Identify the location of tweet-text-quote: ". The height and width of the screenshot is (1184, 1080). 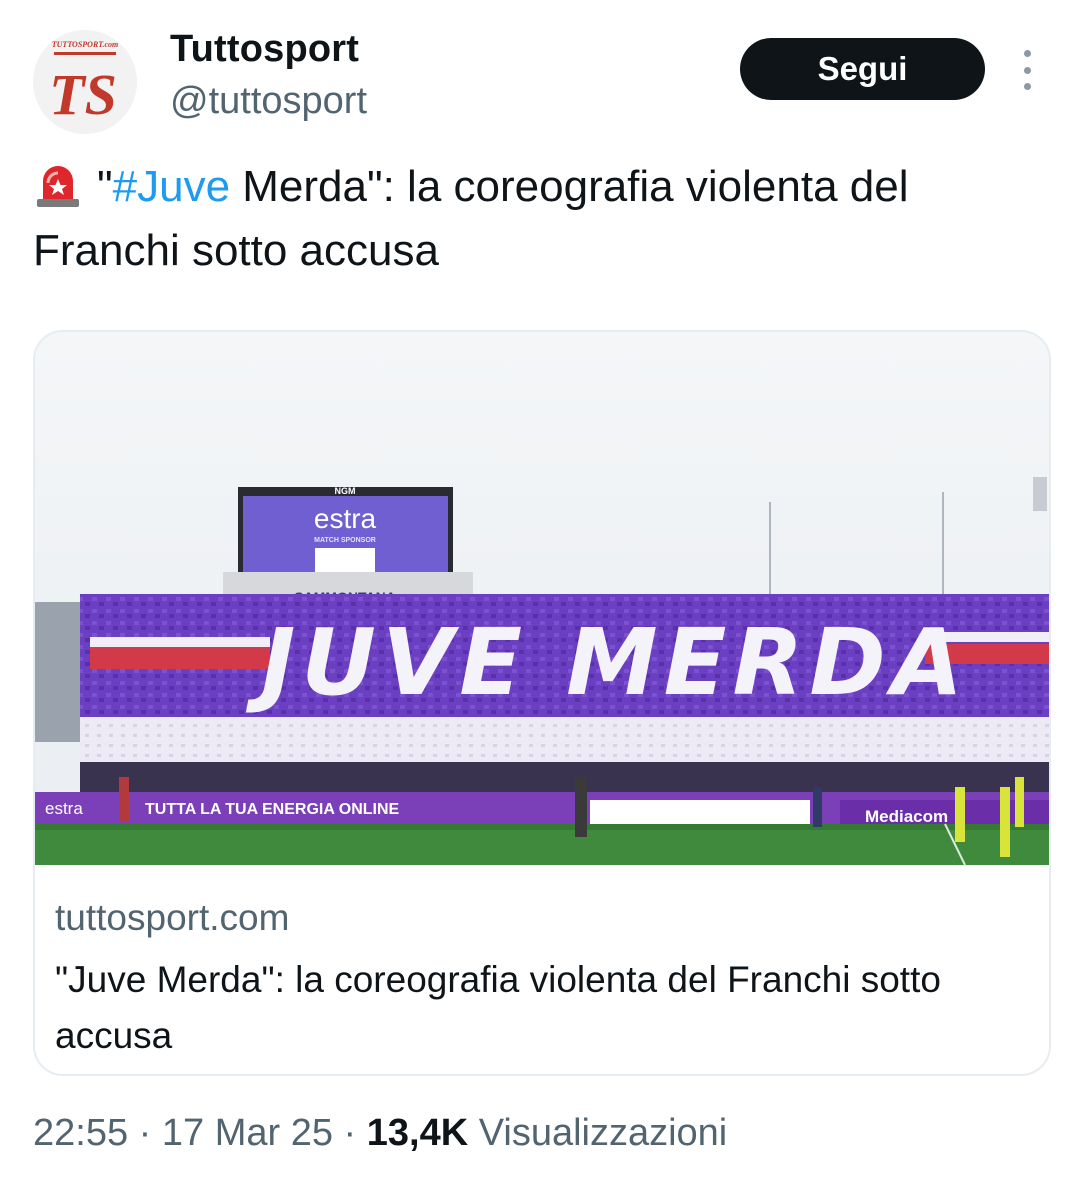
(105, 186).